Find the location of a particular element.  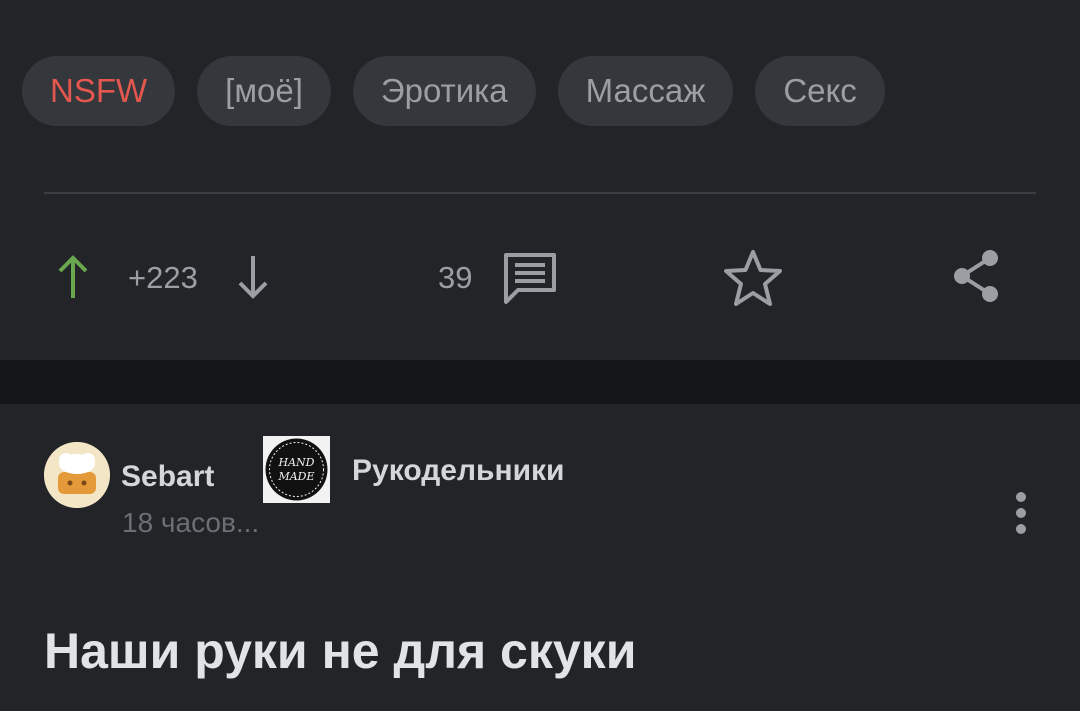

post-title: Наши руки не для скуки is located at coordinates (340, 651).